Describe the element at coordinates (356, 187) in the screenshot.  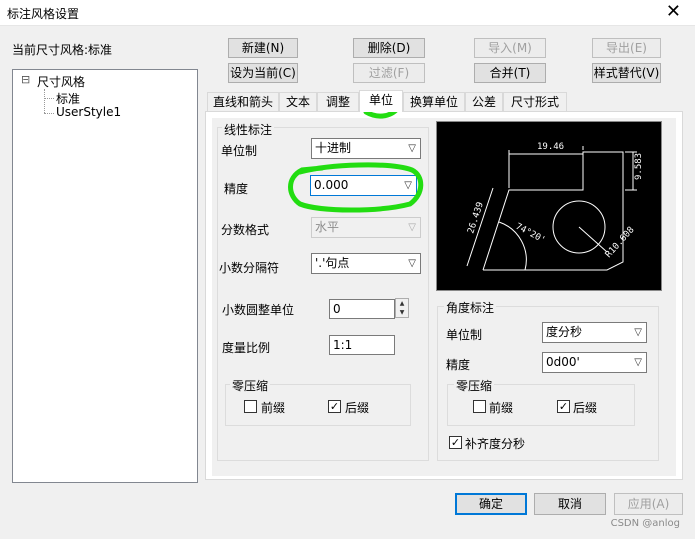
I see `precision-highlight-mark` at that location.